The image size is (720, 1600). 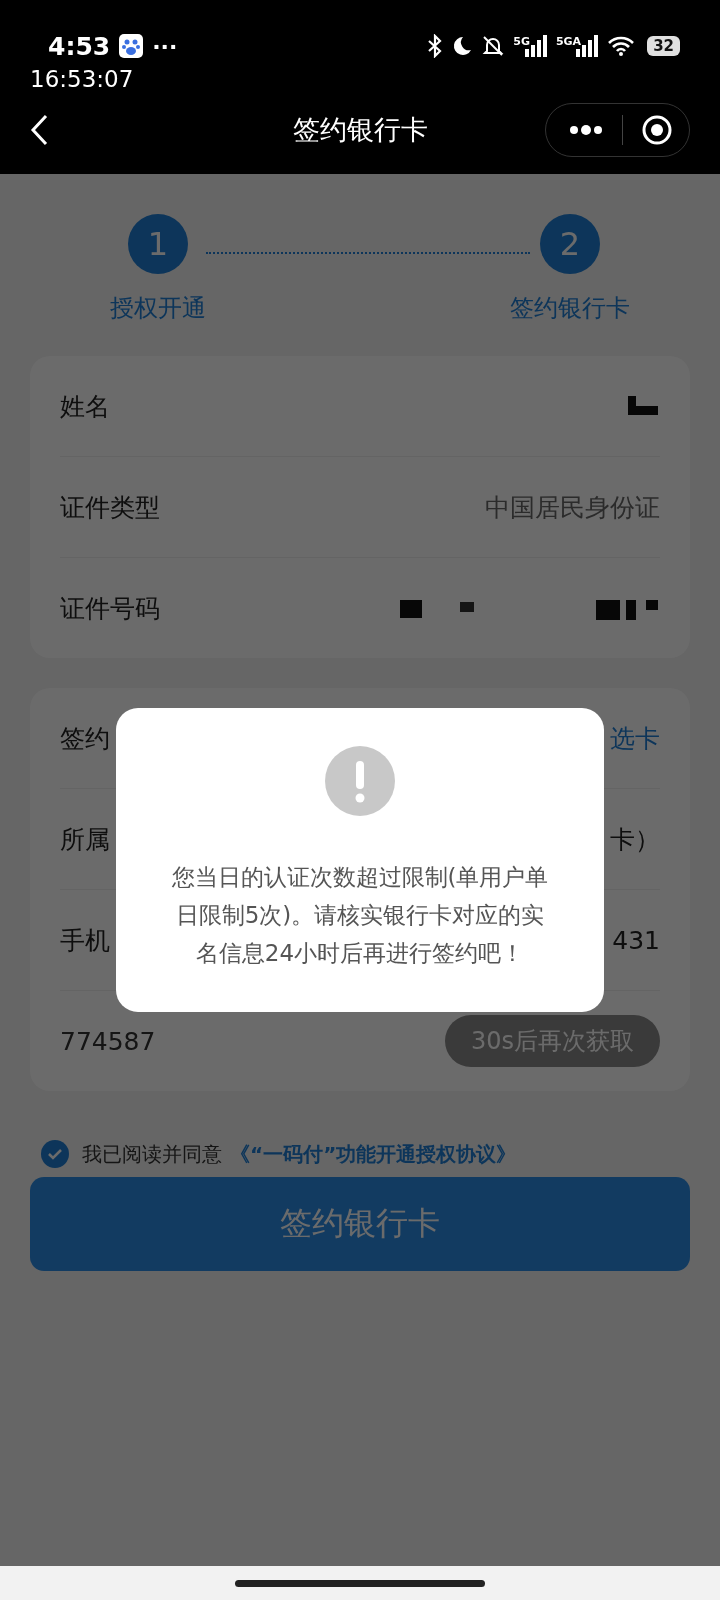 What do you see at coordinates (657, 130) in the screenshot?
I see `close-target-icon` at bounding box center [657, 130].